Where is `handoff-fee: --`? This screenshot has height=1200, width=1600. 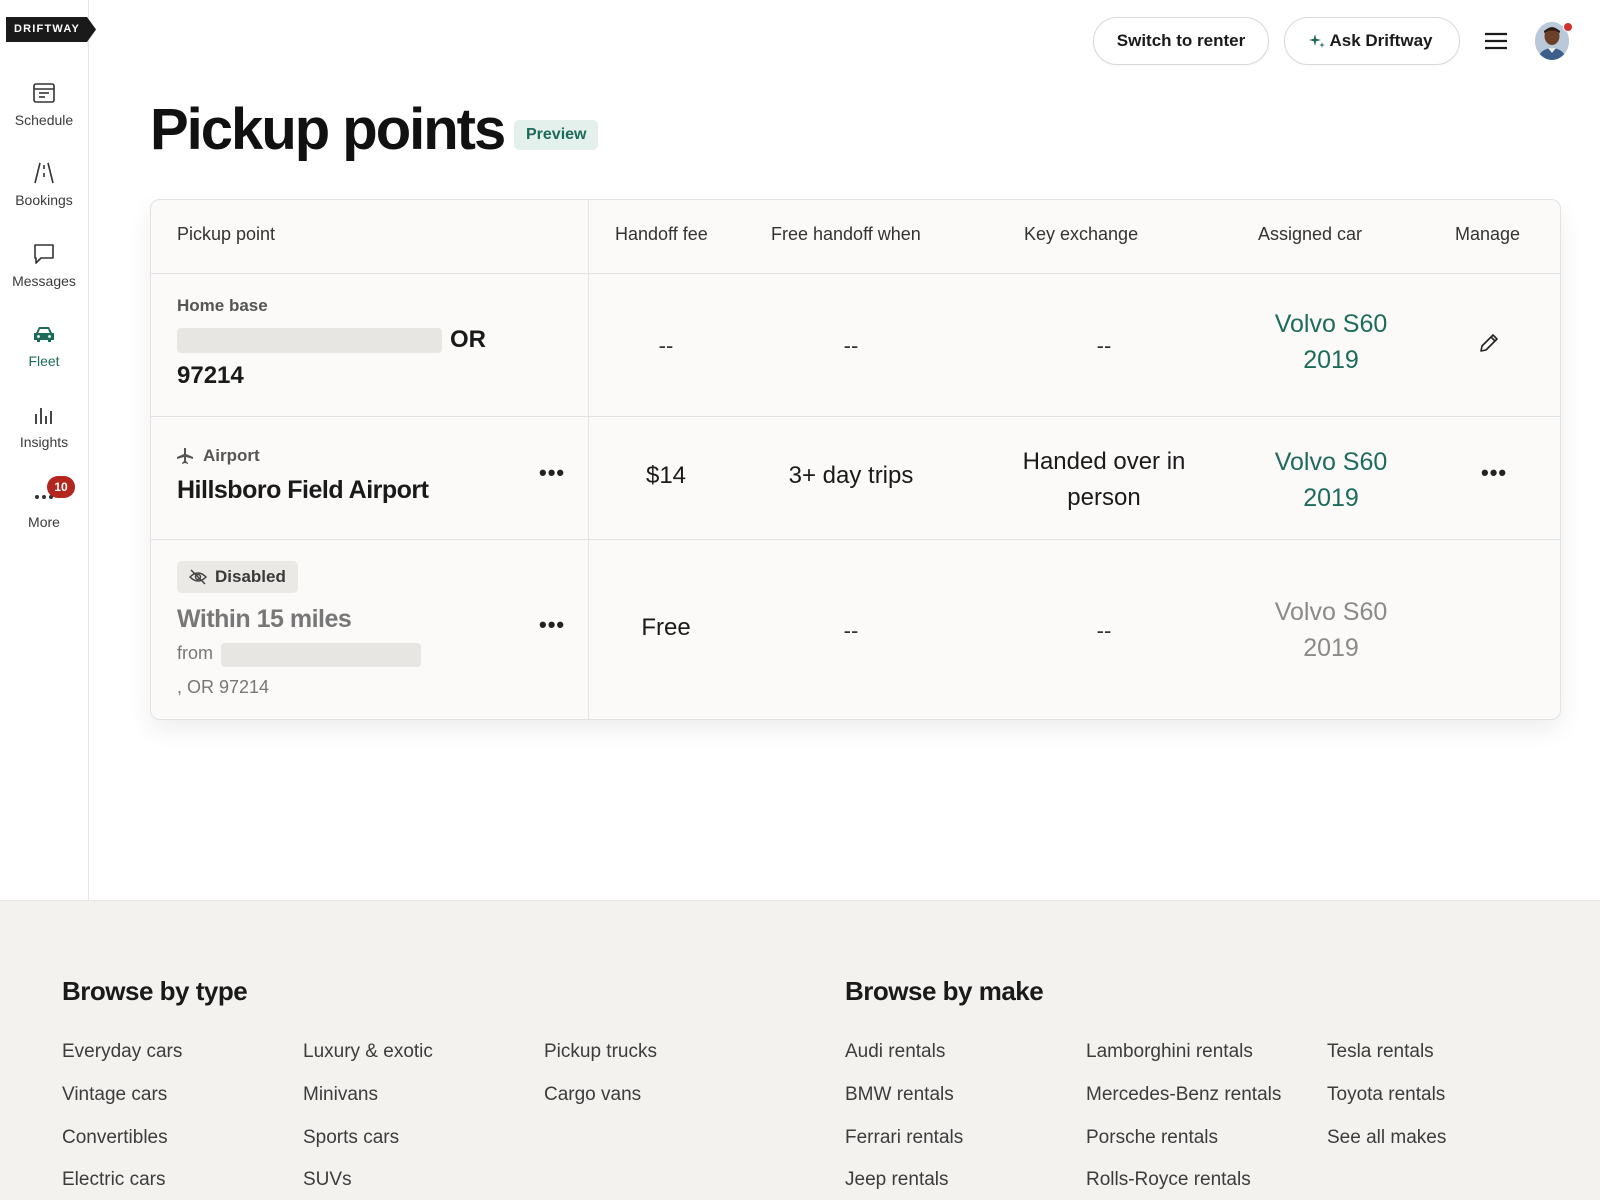
handoff-fee: -- is located at coordinates (666, 345).